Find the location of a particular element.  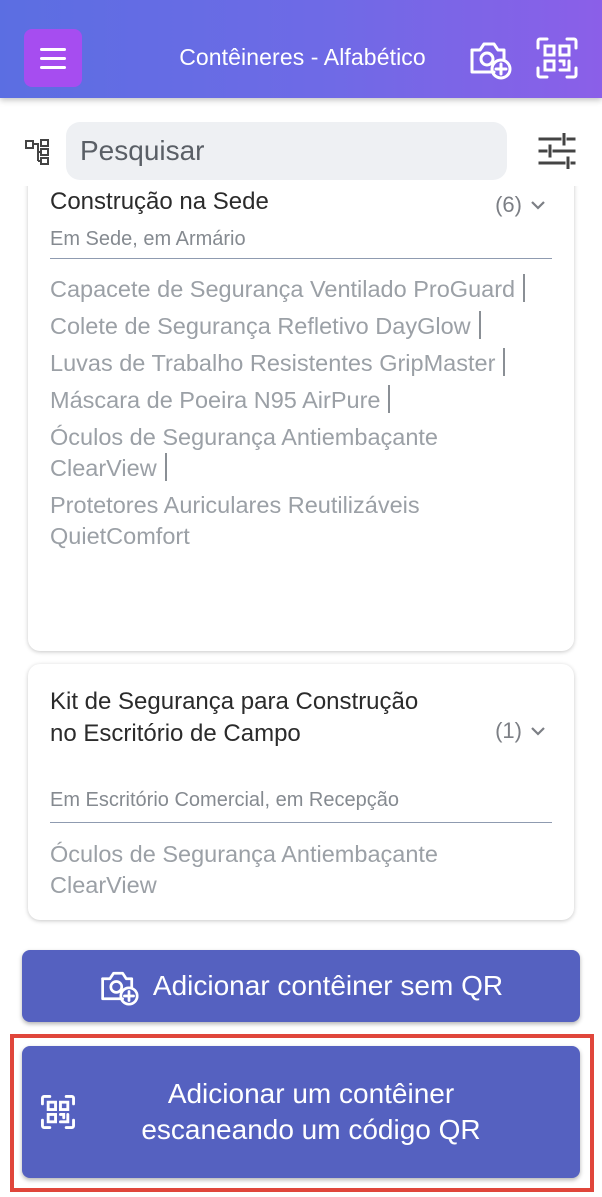

list-item: Máscara de Poeira N95 AirPure is located at coordinates (300, 400).